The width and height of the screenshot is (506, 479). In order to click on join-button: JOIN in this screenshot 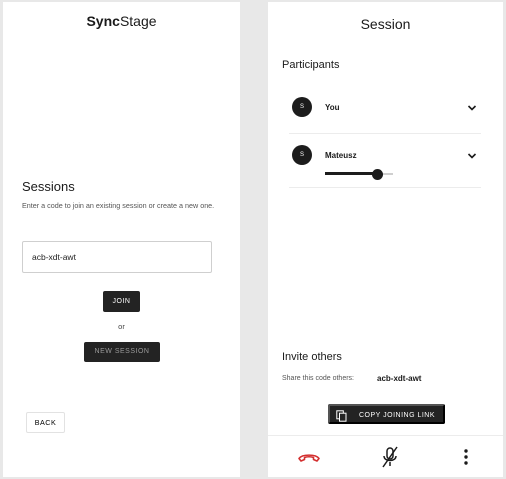, I will do `click(121, 301)`.